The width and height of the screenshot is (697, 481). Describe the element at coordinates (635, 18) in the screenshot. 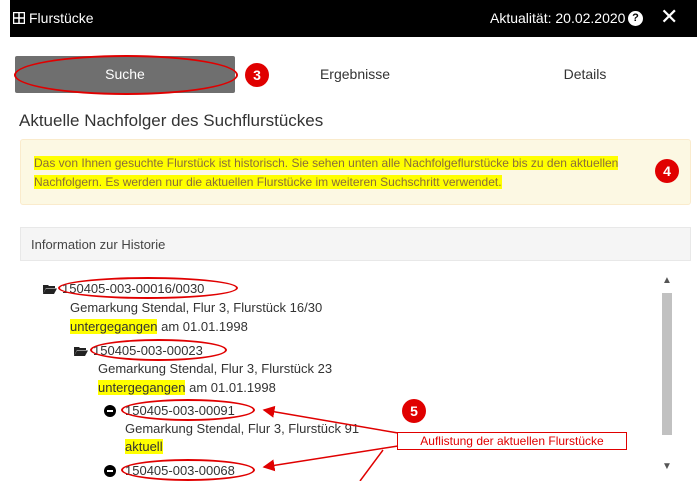

I see `help-icon: ?` at that location.